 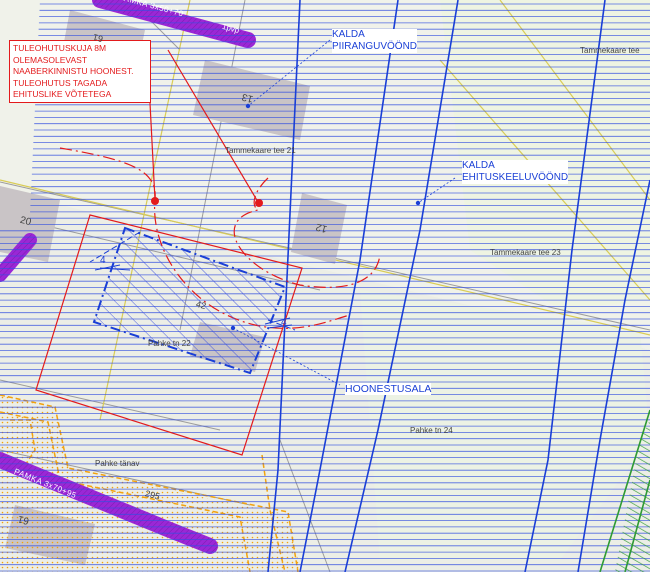 What do you see at coordinates (284, 322) in the screenshot?
I see `dimension-right: 4` at bounding box center [284, 322].